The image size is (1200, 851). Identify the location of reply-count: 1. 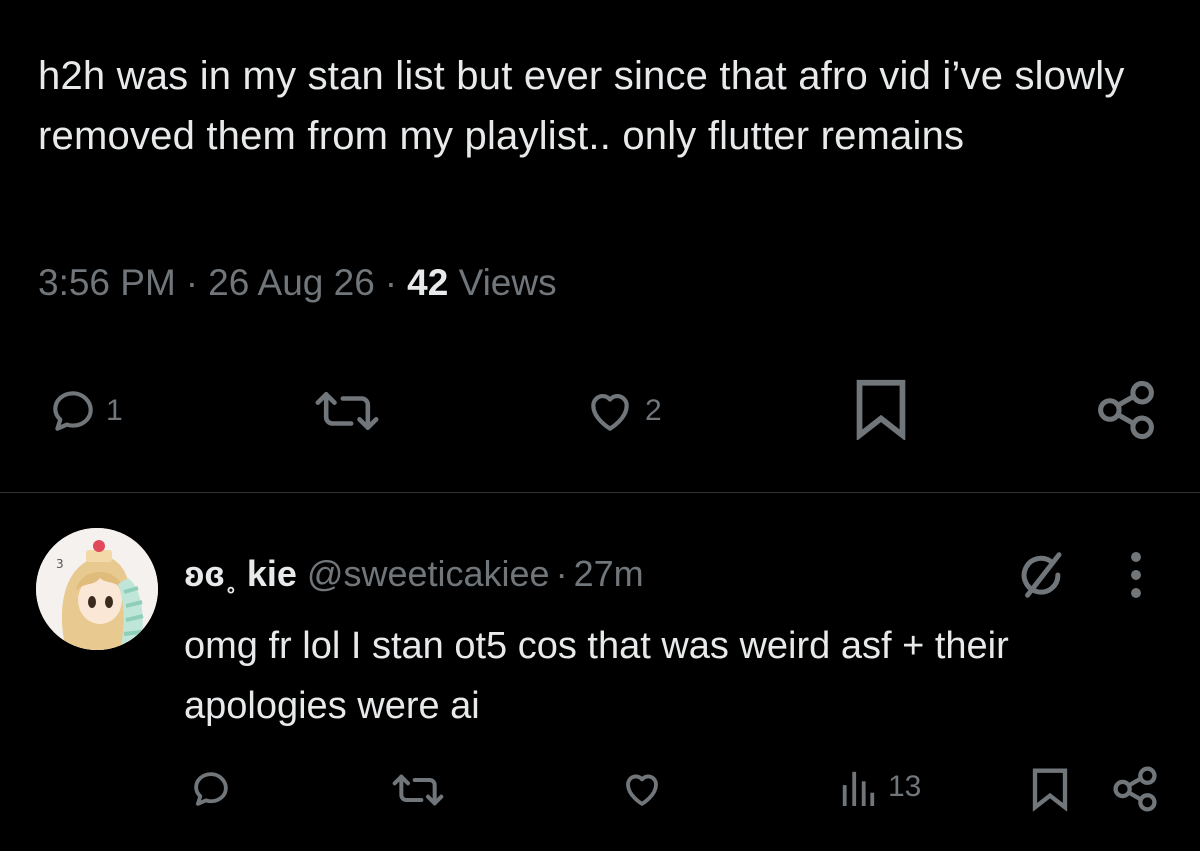
(114, 410).